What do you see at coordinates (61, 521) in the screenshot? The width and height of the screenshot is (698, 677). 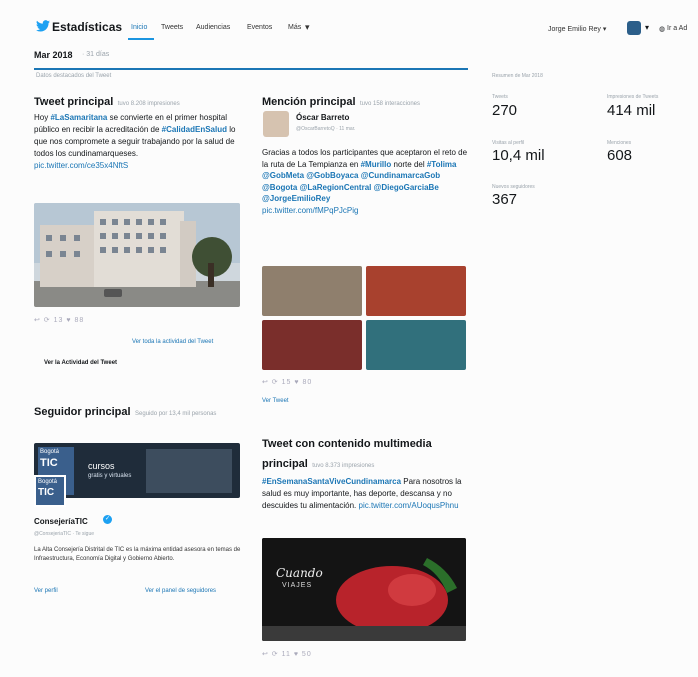 I see `follower-name: ConsejeríaTIC` at bounding box center [61, 521].